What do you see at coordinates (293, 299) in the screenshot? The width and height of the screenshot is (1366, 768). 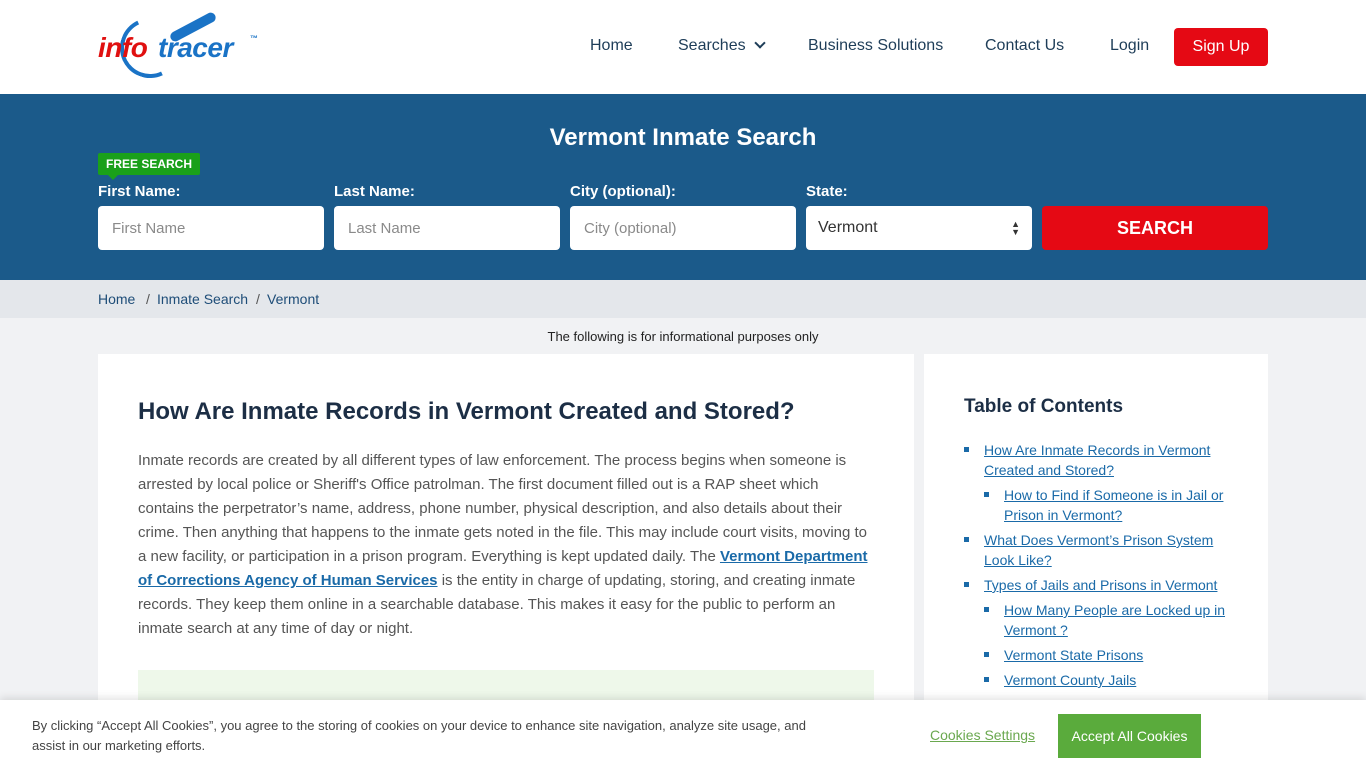 I see `breadcrumb-vermont: Vermont` at bounding box center [293, 299].